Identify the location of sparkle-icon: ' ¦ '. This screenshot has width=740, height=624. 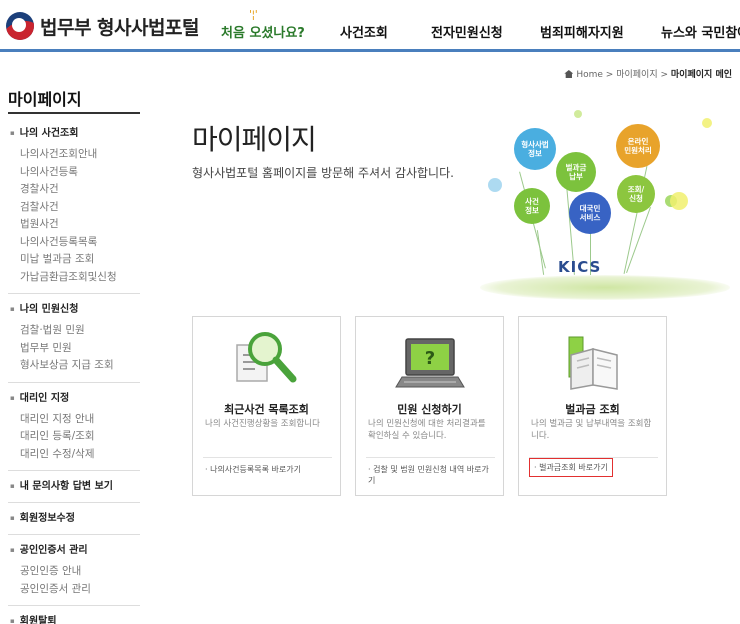
(253, 14).